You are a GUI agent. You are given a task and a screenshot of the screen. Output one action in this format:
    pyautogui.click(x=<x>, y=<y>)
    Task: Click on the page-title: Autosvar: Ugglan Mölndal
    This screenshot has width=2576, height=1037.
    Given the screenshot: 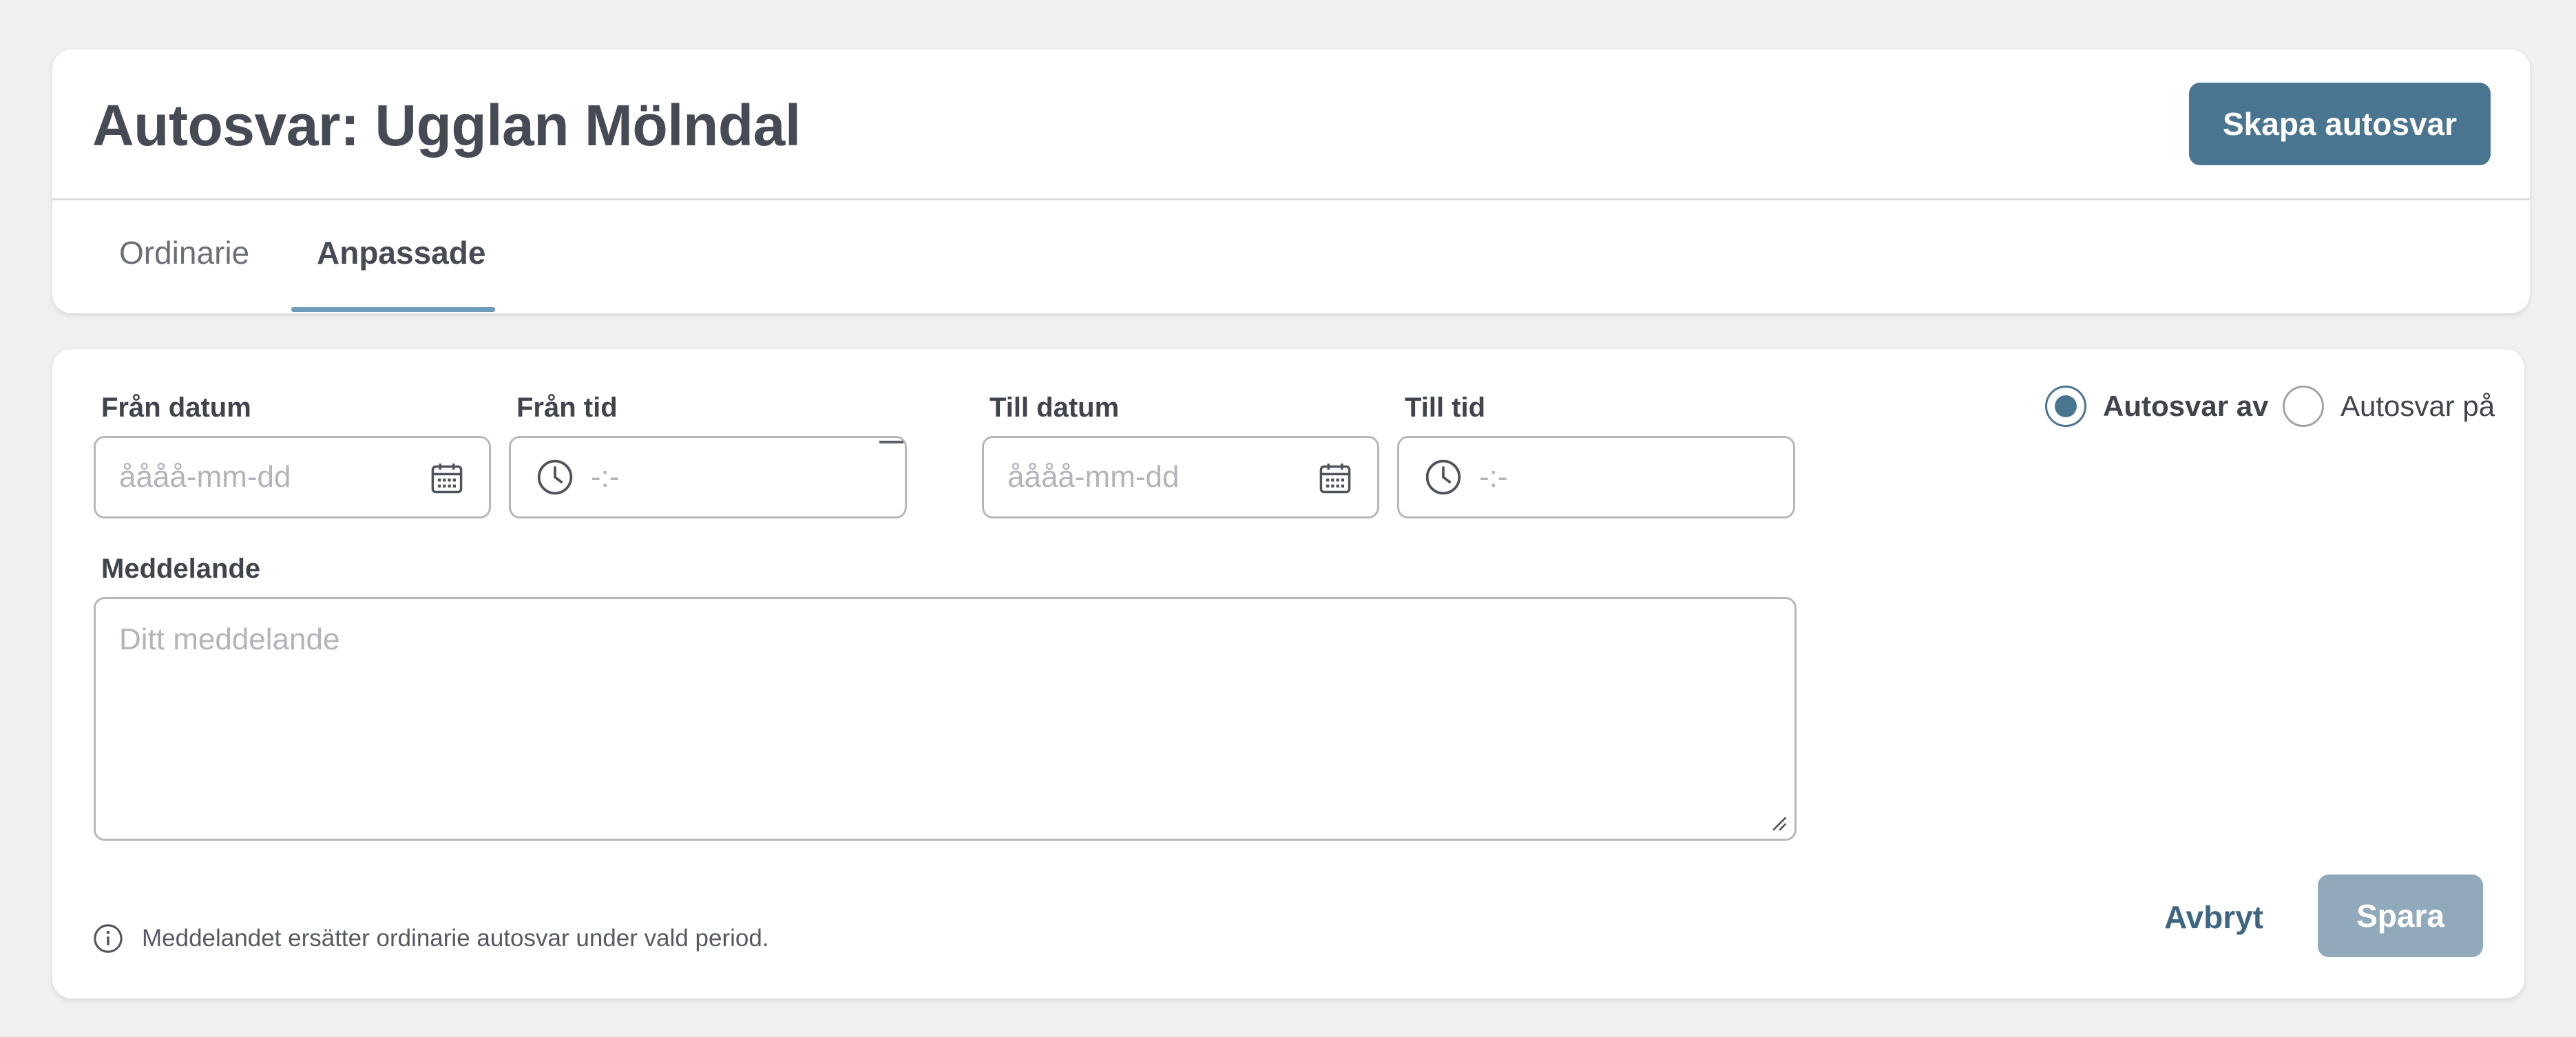 What is the action you would take?
    pyautogui.click(x=446, y=126)
    